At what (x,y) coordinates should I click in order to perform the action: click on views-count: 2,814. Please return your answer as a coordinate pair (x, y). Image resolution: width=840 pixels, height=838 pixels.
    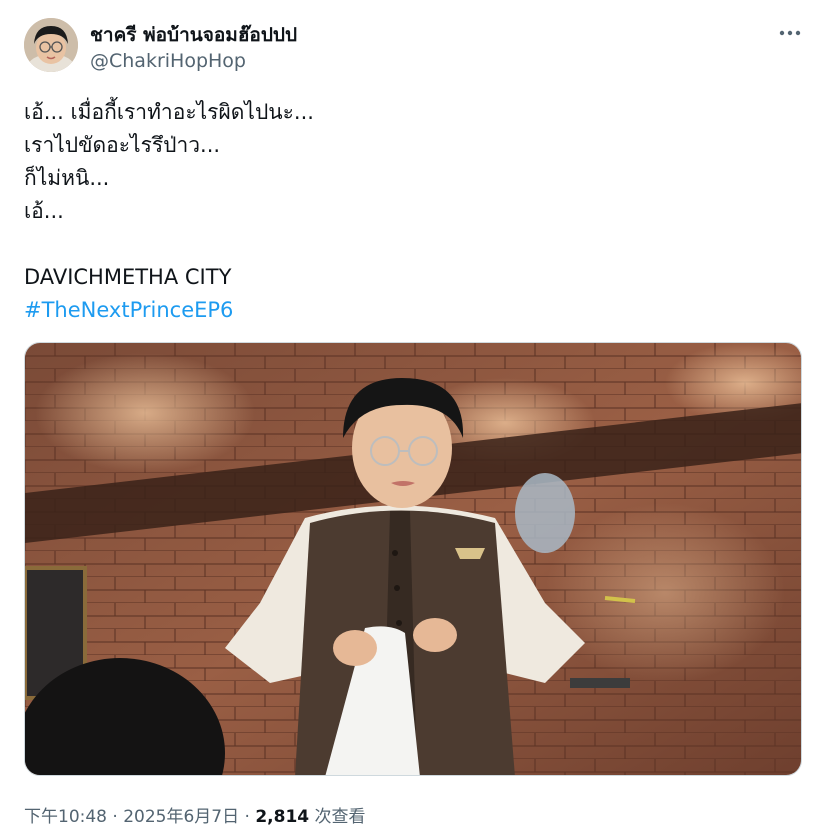
    Looking at the image, I should click on (282, 817).